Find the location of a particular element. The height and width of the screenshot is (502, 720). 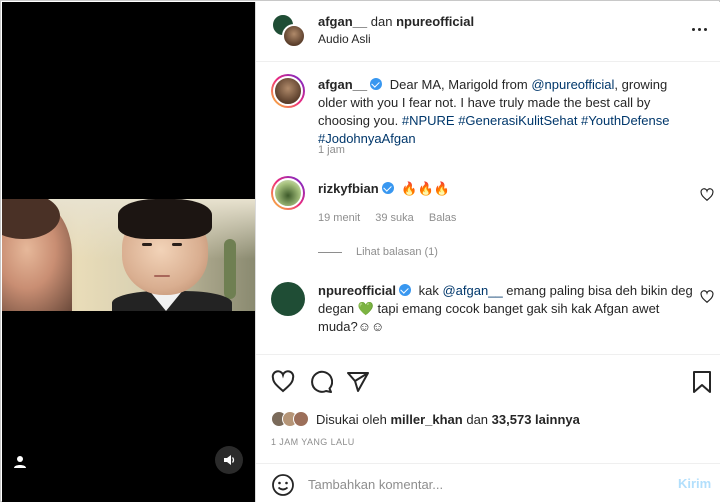

emoji-icon is located at coordinates (283, 485).